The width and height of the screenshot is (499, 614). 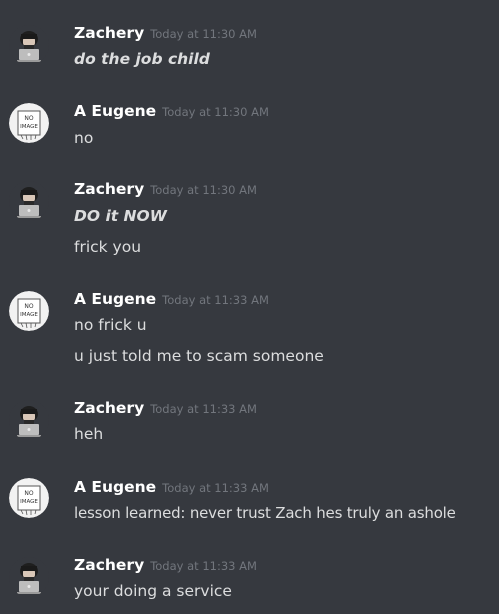 What do you see at coordinates (120, 216) in the screenshot?
I see `message-text: DO it NOW` at bounding box center [120, 216].